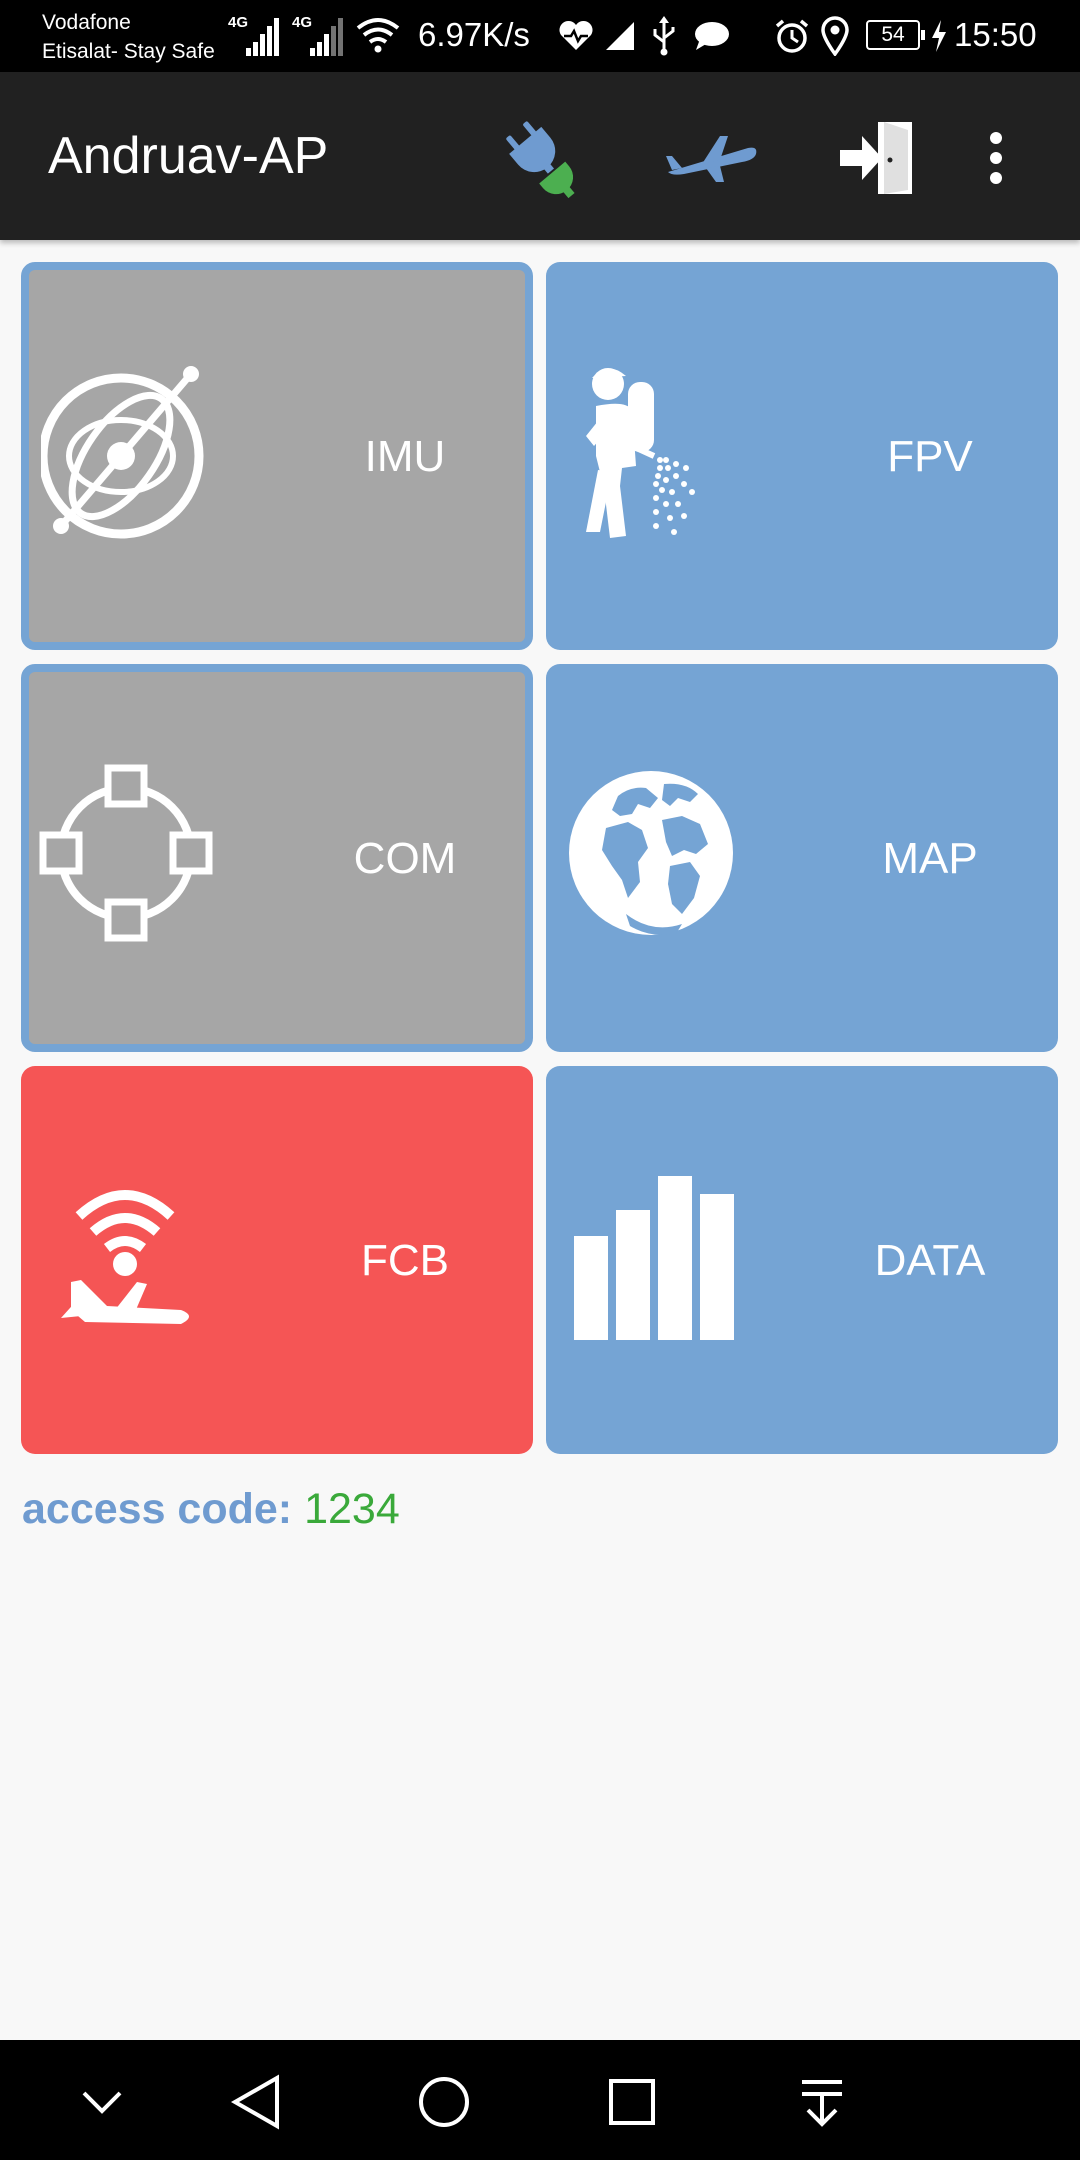 This screenshot has width=1080, height=2160. What do you see at coordinates (540, 2100) in the screenshot?
I see `navigation-bar` at bounding box center [540, 2100].